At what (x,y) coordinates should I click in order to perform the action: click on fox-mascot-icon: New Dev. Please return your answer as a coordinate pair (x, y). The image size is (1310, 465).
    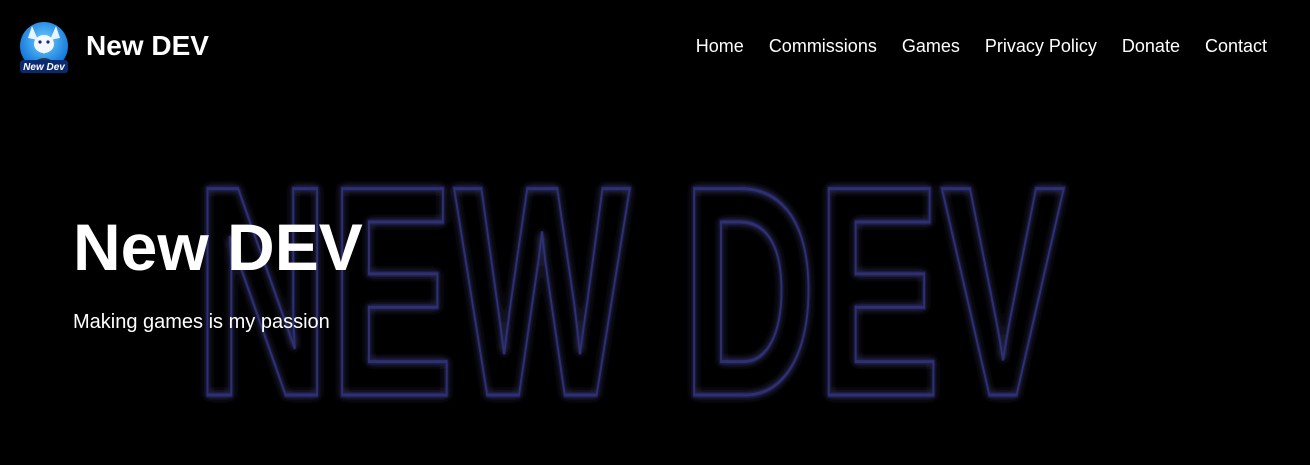
    Looking at the image, I should click on (44, 47).